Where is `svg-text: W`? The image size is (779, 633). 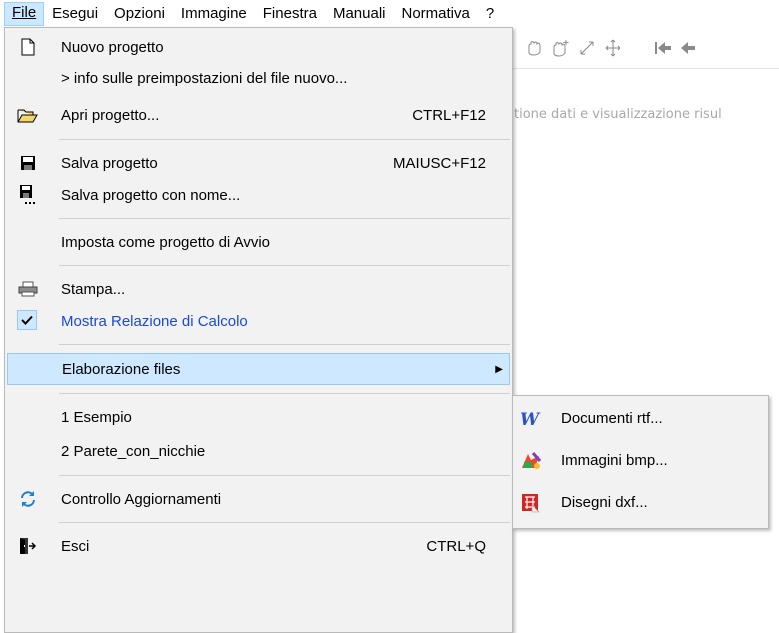
svg-text: W is located at coordinates (530, 419).